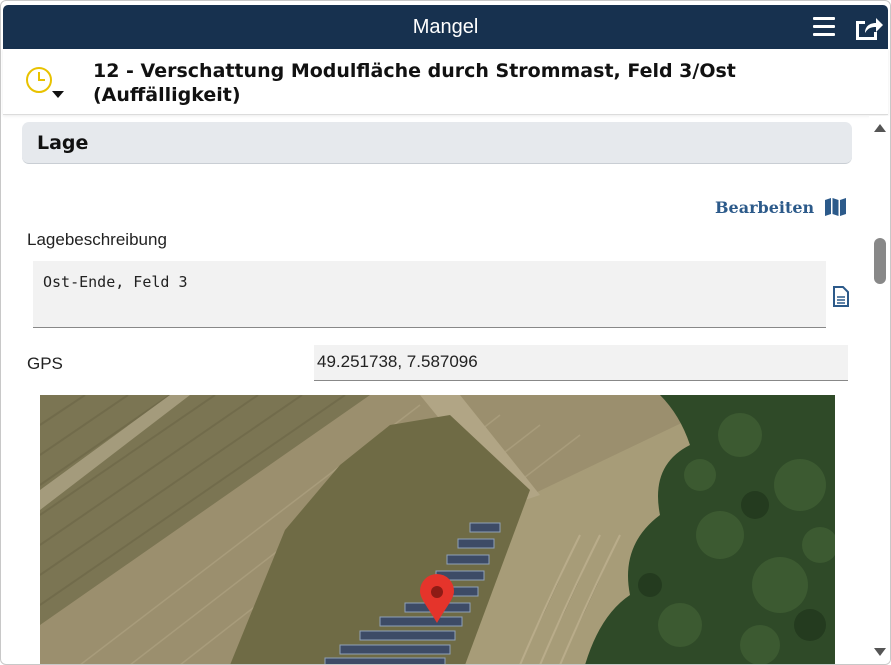  What do you see at coordinates (880, 261) in the screenshot?
I see `scroll-thumb` at bounding box center [880, 261].